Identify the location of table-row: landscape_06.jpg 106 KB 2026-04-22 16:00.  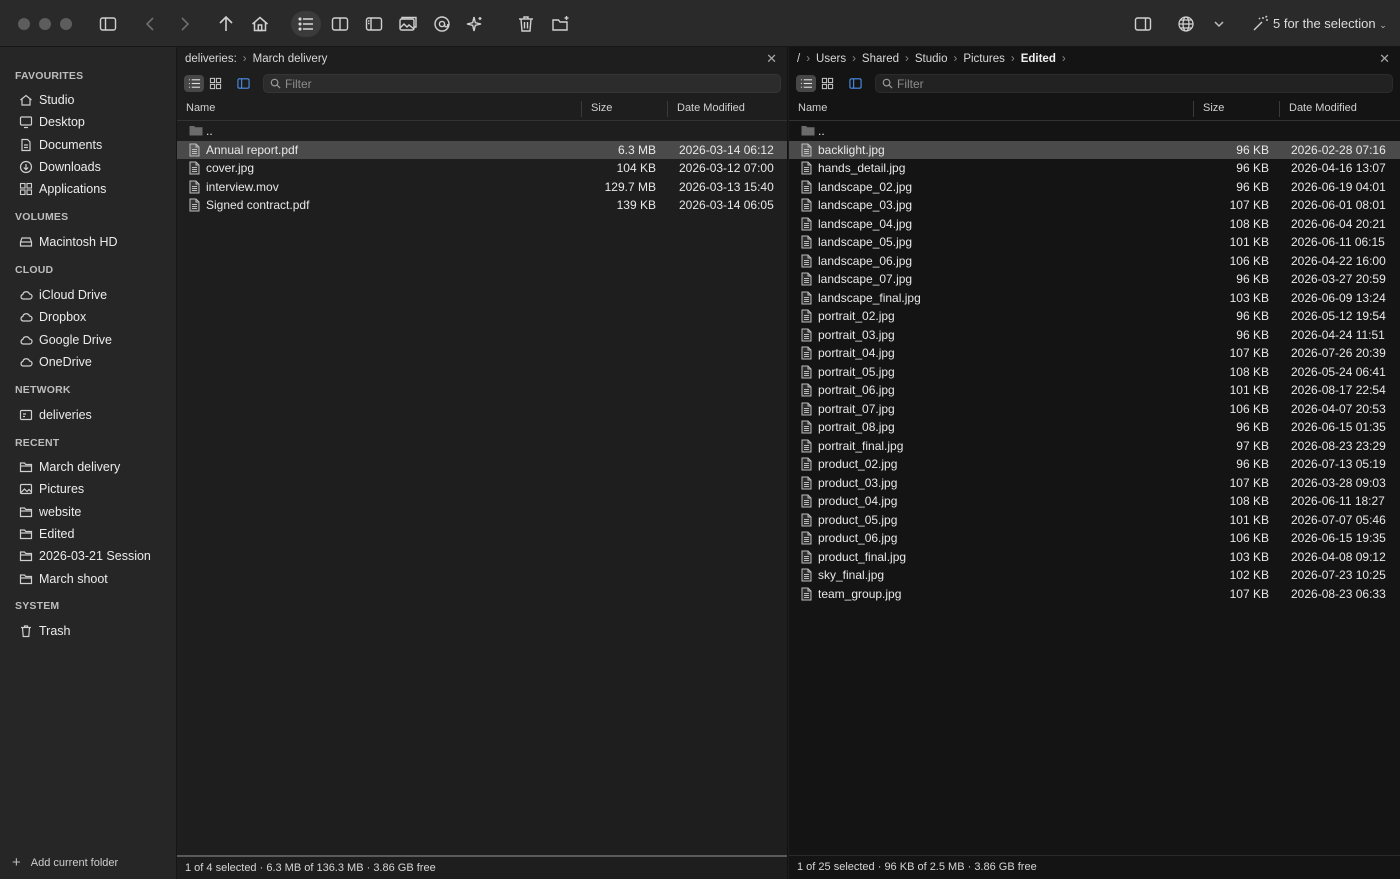
(1094, 261).